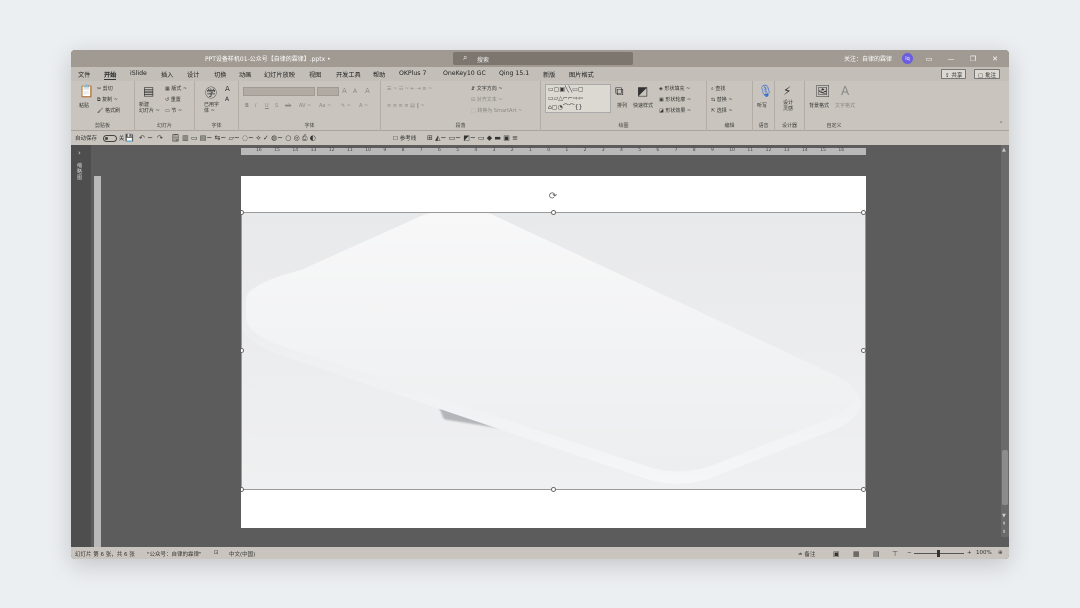 Image resolution: width=1080 pixels, height=608 pixels. What do you see at coordinates (176, 88) in the screenshot?
I see `layout-button: ▦ 版式 ~` at bounding box center [176, 88].